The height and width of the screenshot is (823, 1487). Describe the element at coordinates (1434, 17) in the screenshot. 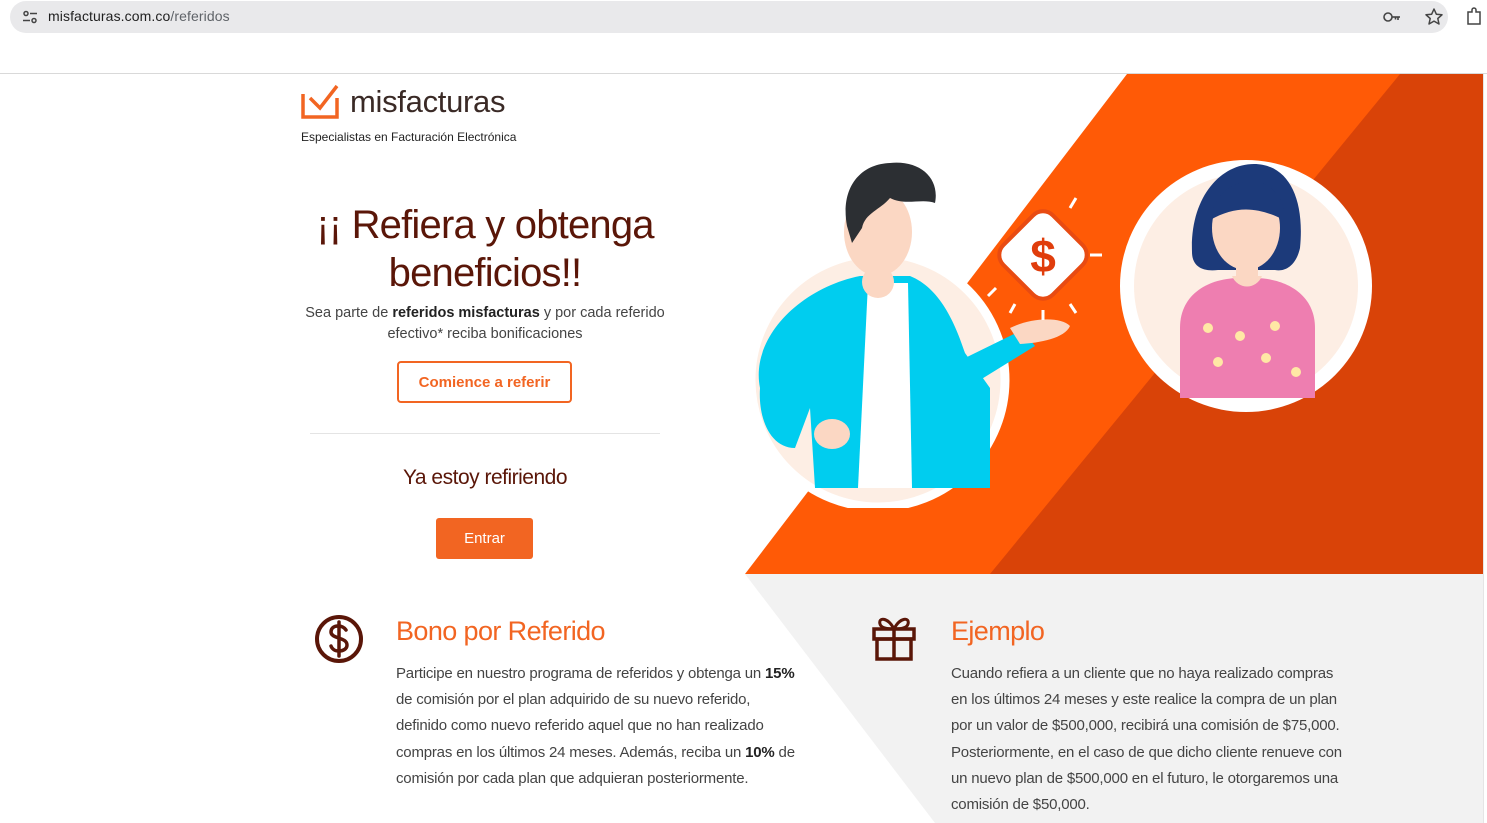

I see `star-icon` at that location.